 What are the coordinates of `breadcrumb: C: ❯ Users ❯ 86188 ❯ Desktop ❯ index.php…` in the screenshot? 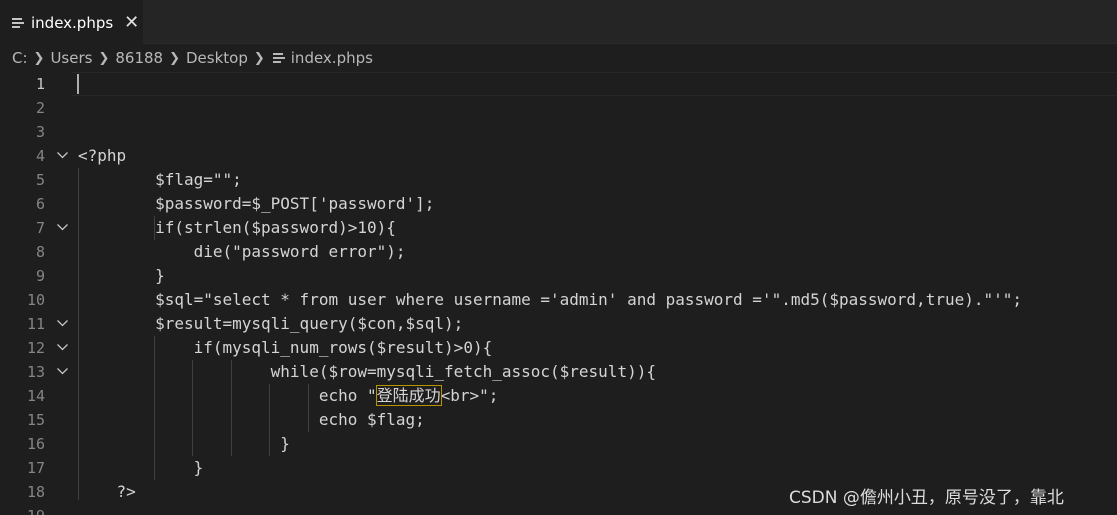 It's located at (558, 58).